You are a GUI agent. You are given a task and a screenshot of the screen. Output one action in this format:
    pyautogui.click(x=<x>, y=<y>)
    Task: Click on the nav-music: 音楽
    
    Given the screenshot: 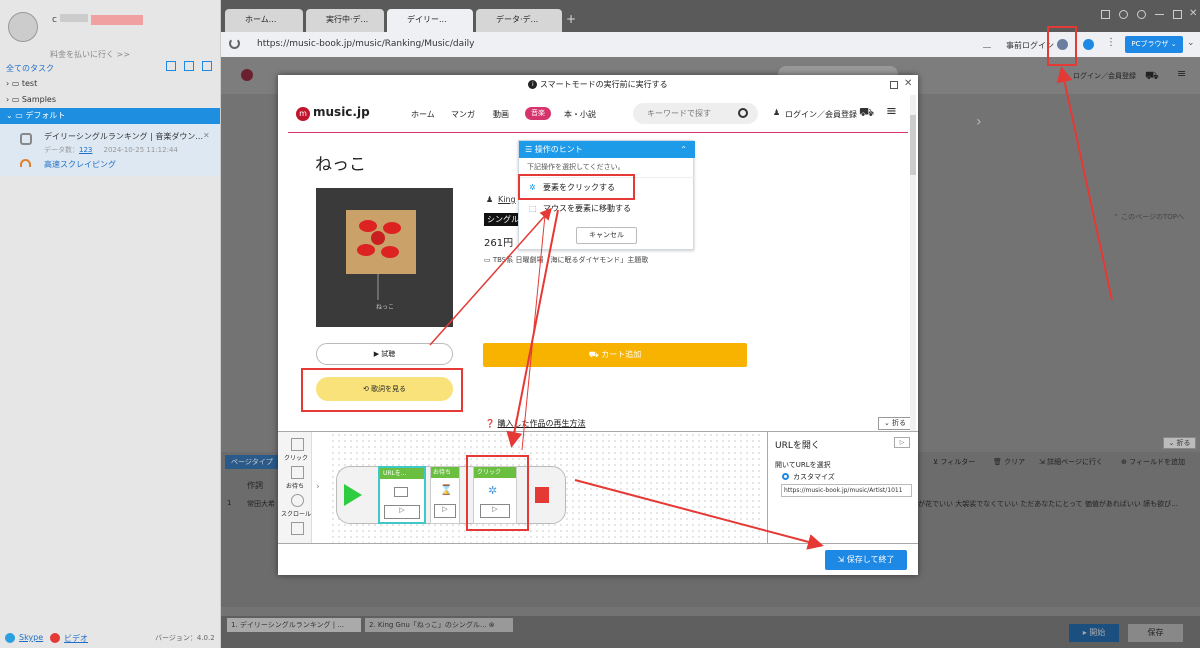 What is the action you would take?
    pyautogui.click(x=538, y=113)
    